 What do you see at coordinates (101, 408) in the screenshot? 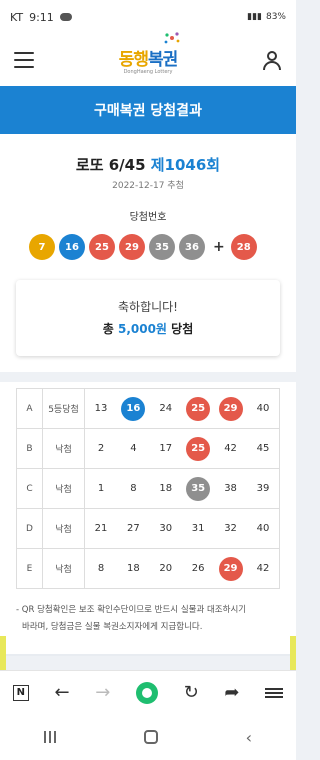
I see `ticket-number: 13` at bounding box center [101, 408].